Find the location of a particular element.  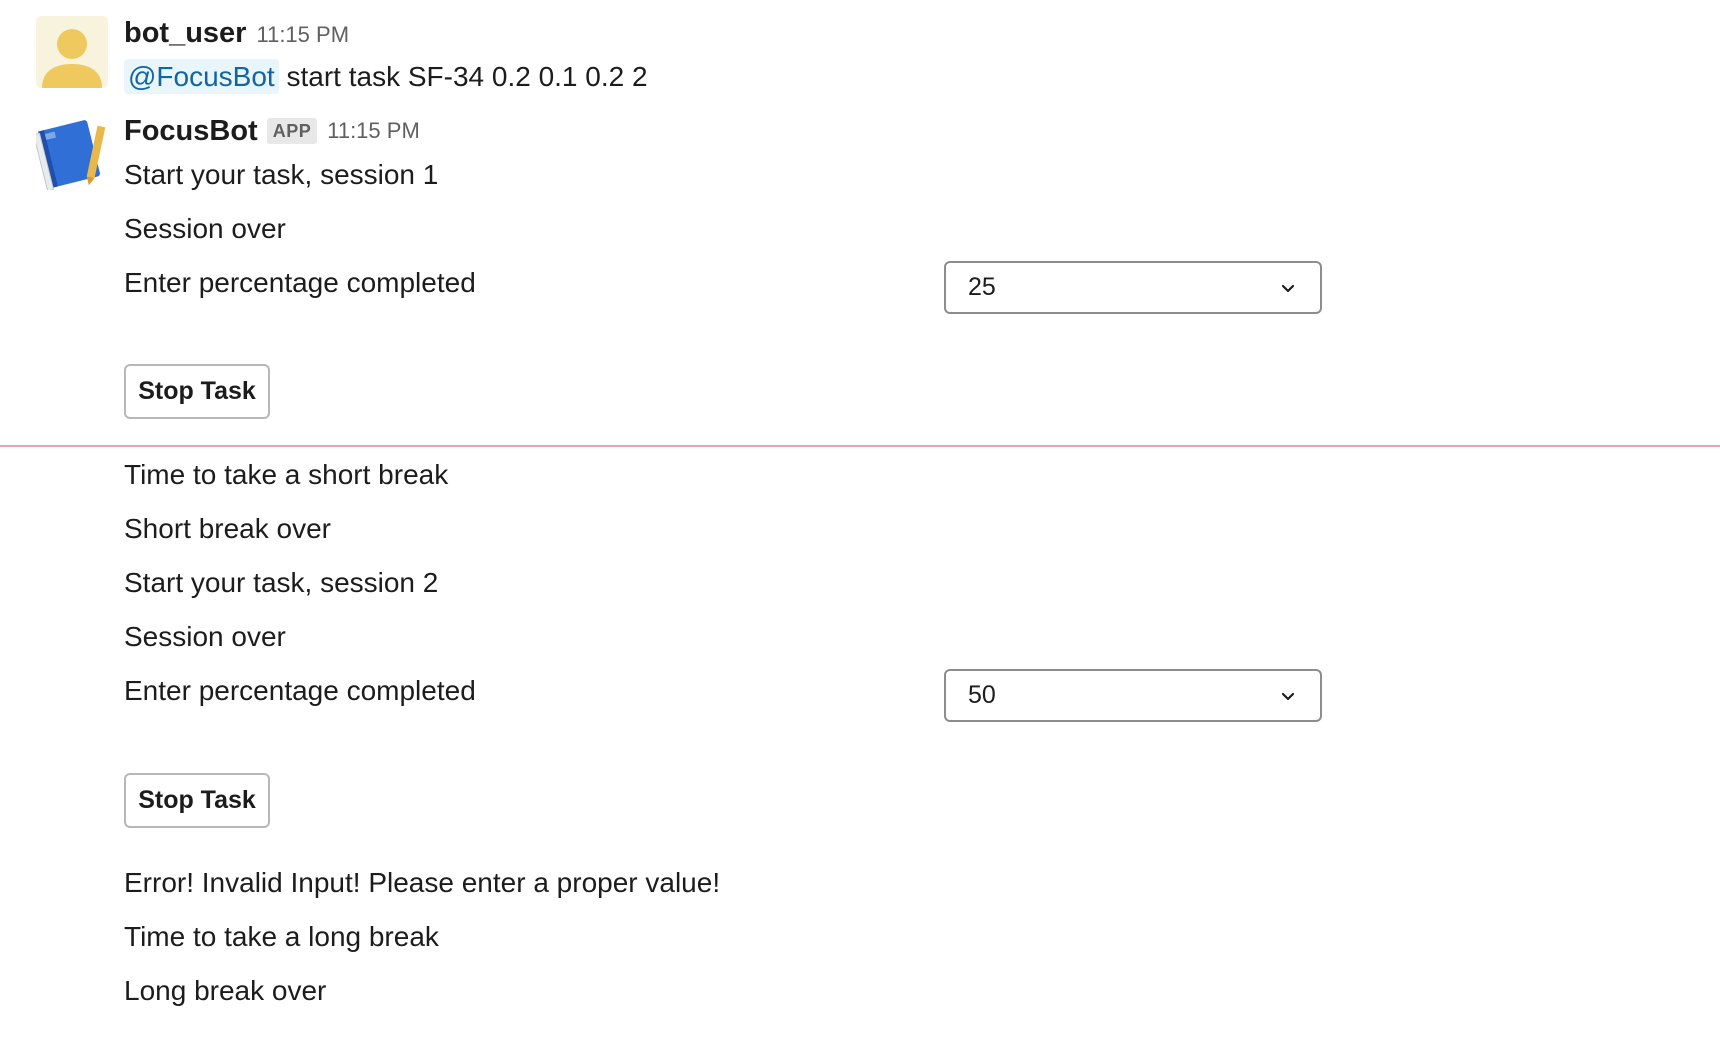

bot-line: Long break over is located at coordinates (225, 990).